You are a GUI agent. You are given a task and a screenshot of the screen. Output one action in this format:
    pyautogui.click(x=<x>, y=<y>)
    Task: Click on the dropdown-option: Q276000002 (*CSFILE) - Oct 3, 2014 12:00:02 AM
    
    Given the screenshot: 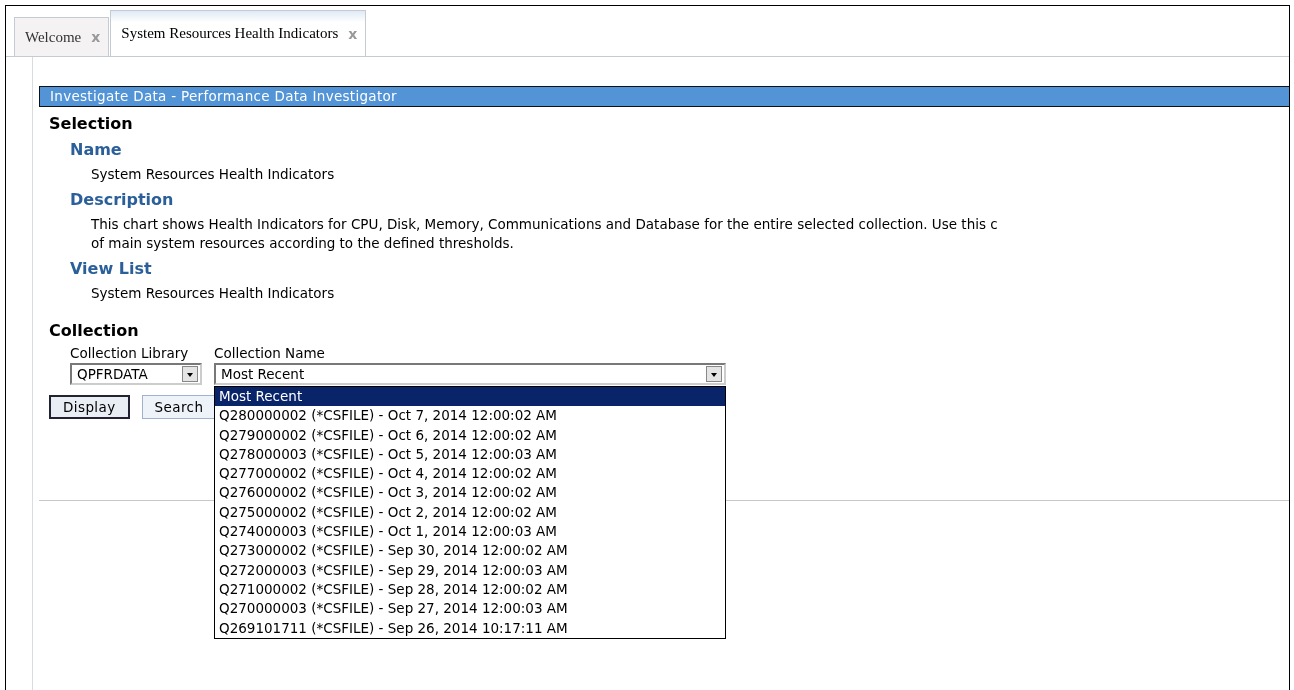 What is the action you would take?
    pyautogui.click(x=470, y=493)
    